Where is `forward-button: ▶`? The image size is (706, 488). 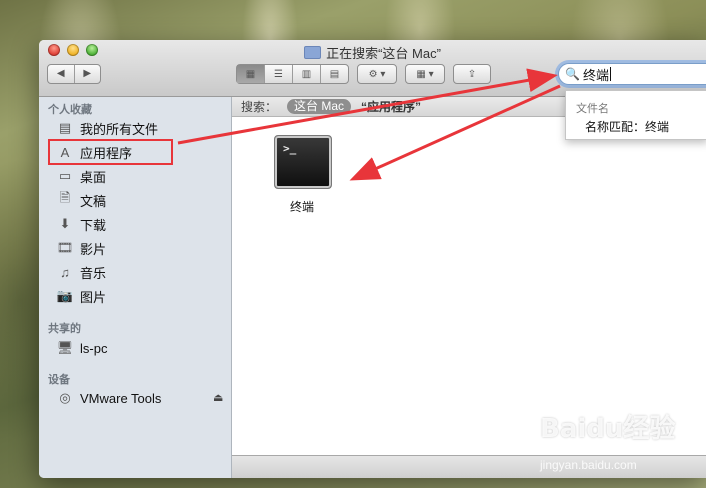 forward-button: ▶ is located at coordinates (88, 74).